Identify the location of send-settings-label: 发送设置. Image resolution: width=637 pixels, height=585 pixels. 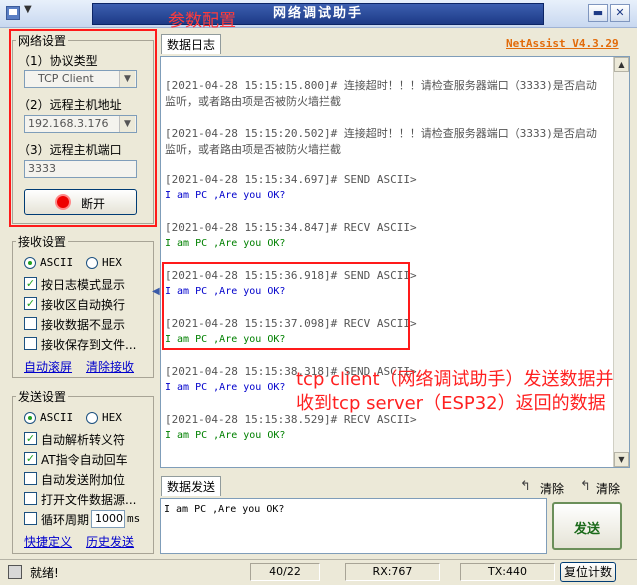
(42, 396).